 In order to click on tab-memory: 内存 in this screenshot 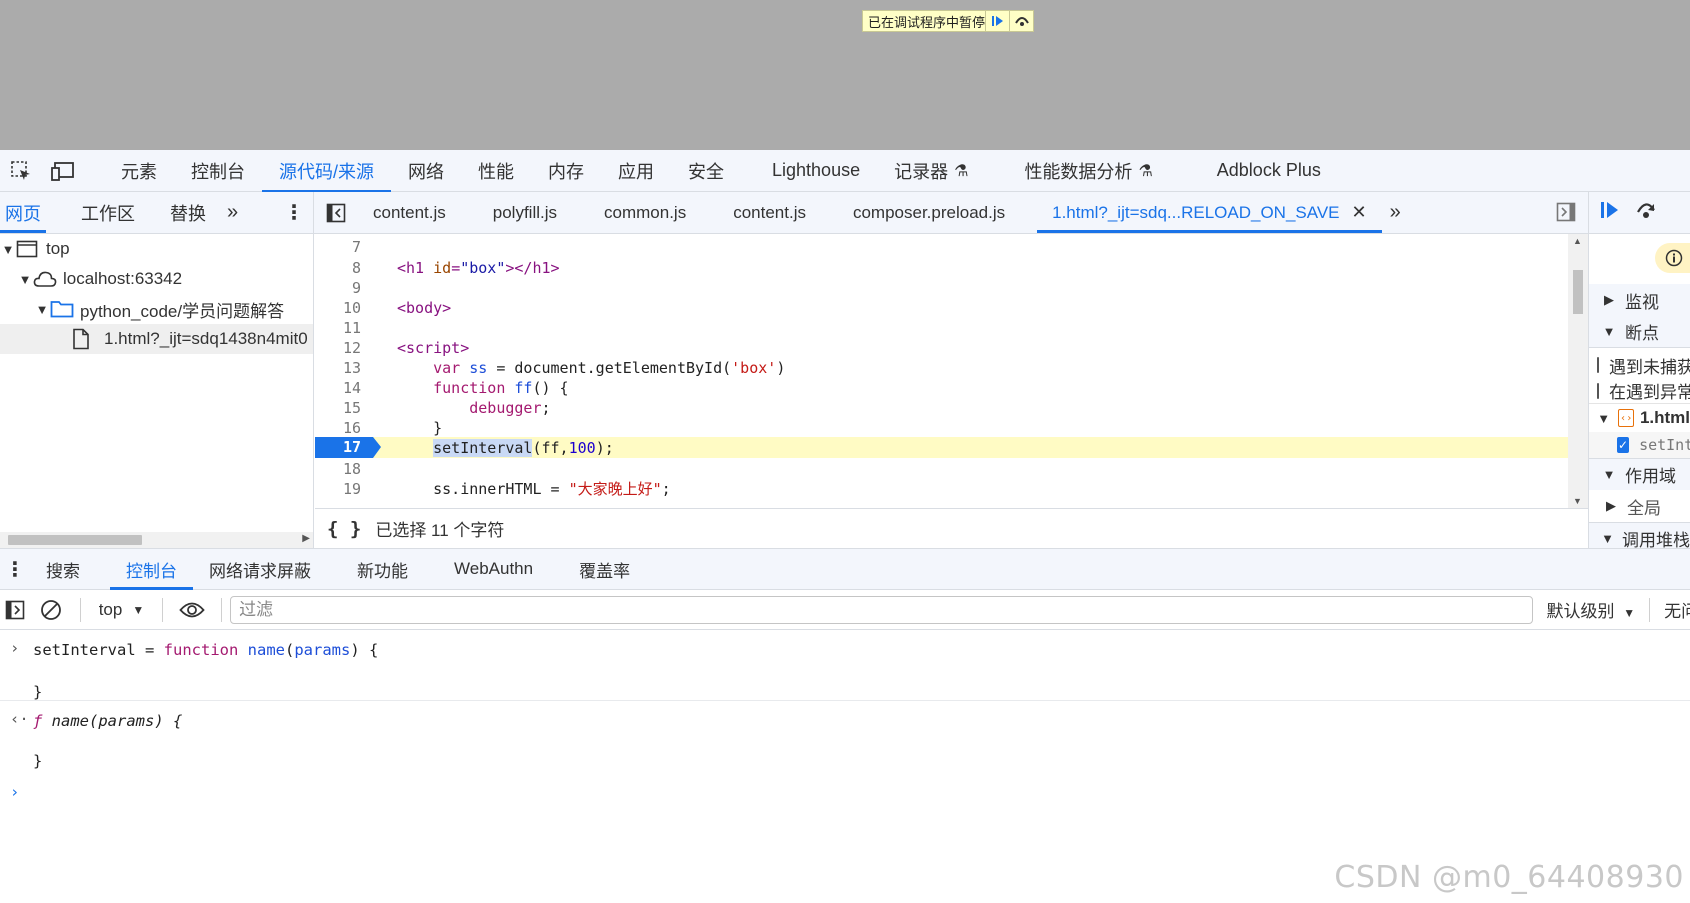, I will do `click(566, 171)`.